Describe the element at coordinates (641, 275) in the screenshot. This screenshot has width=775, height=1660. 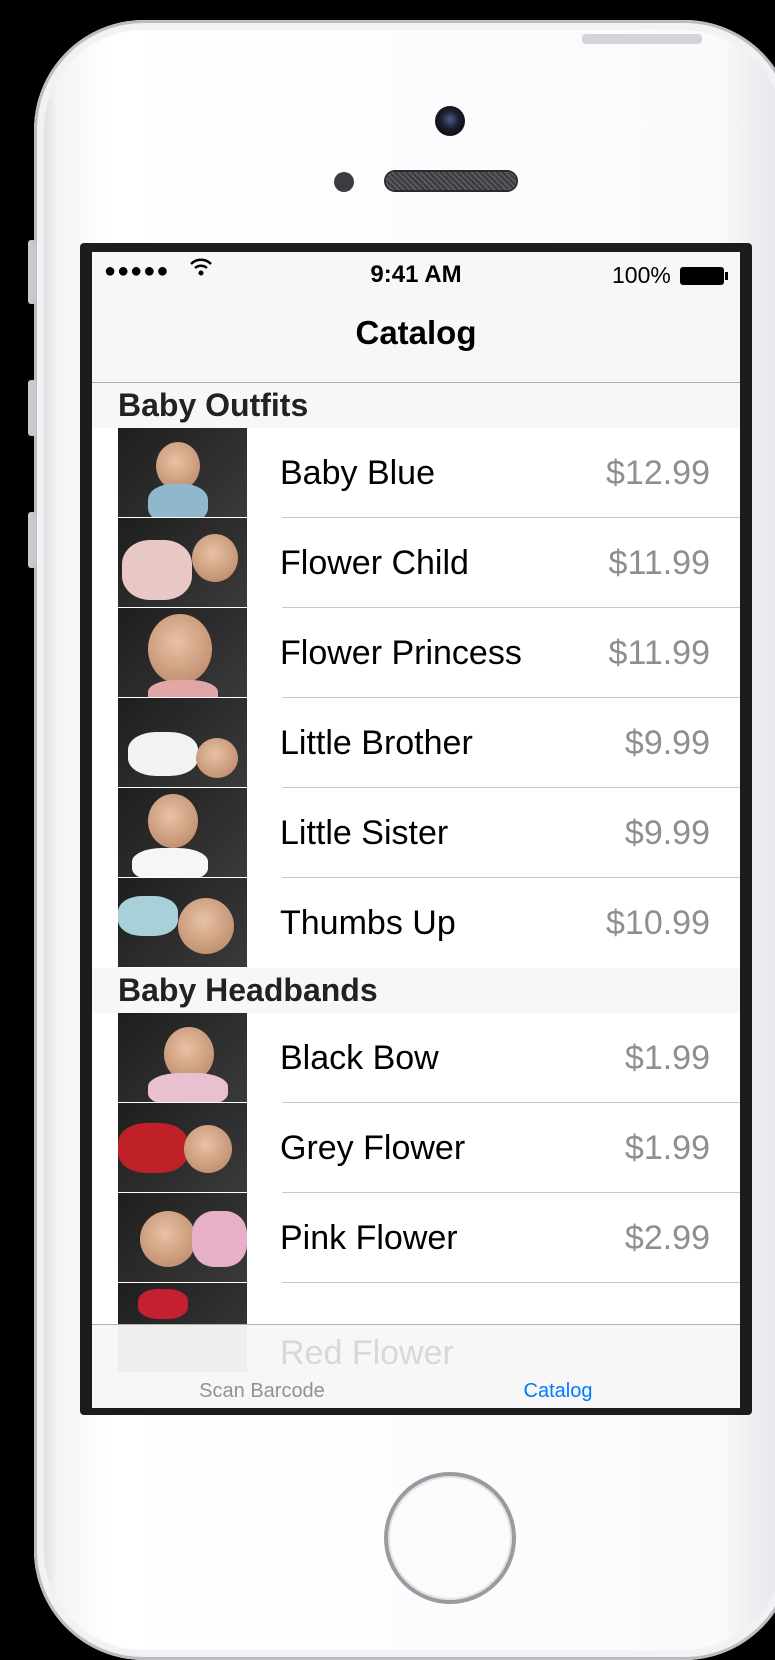
I see `battery-percentage: 100%` at that location.